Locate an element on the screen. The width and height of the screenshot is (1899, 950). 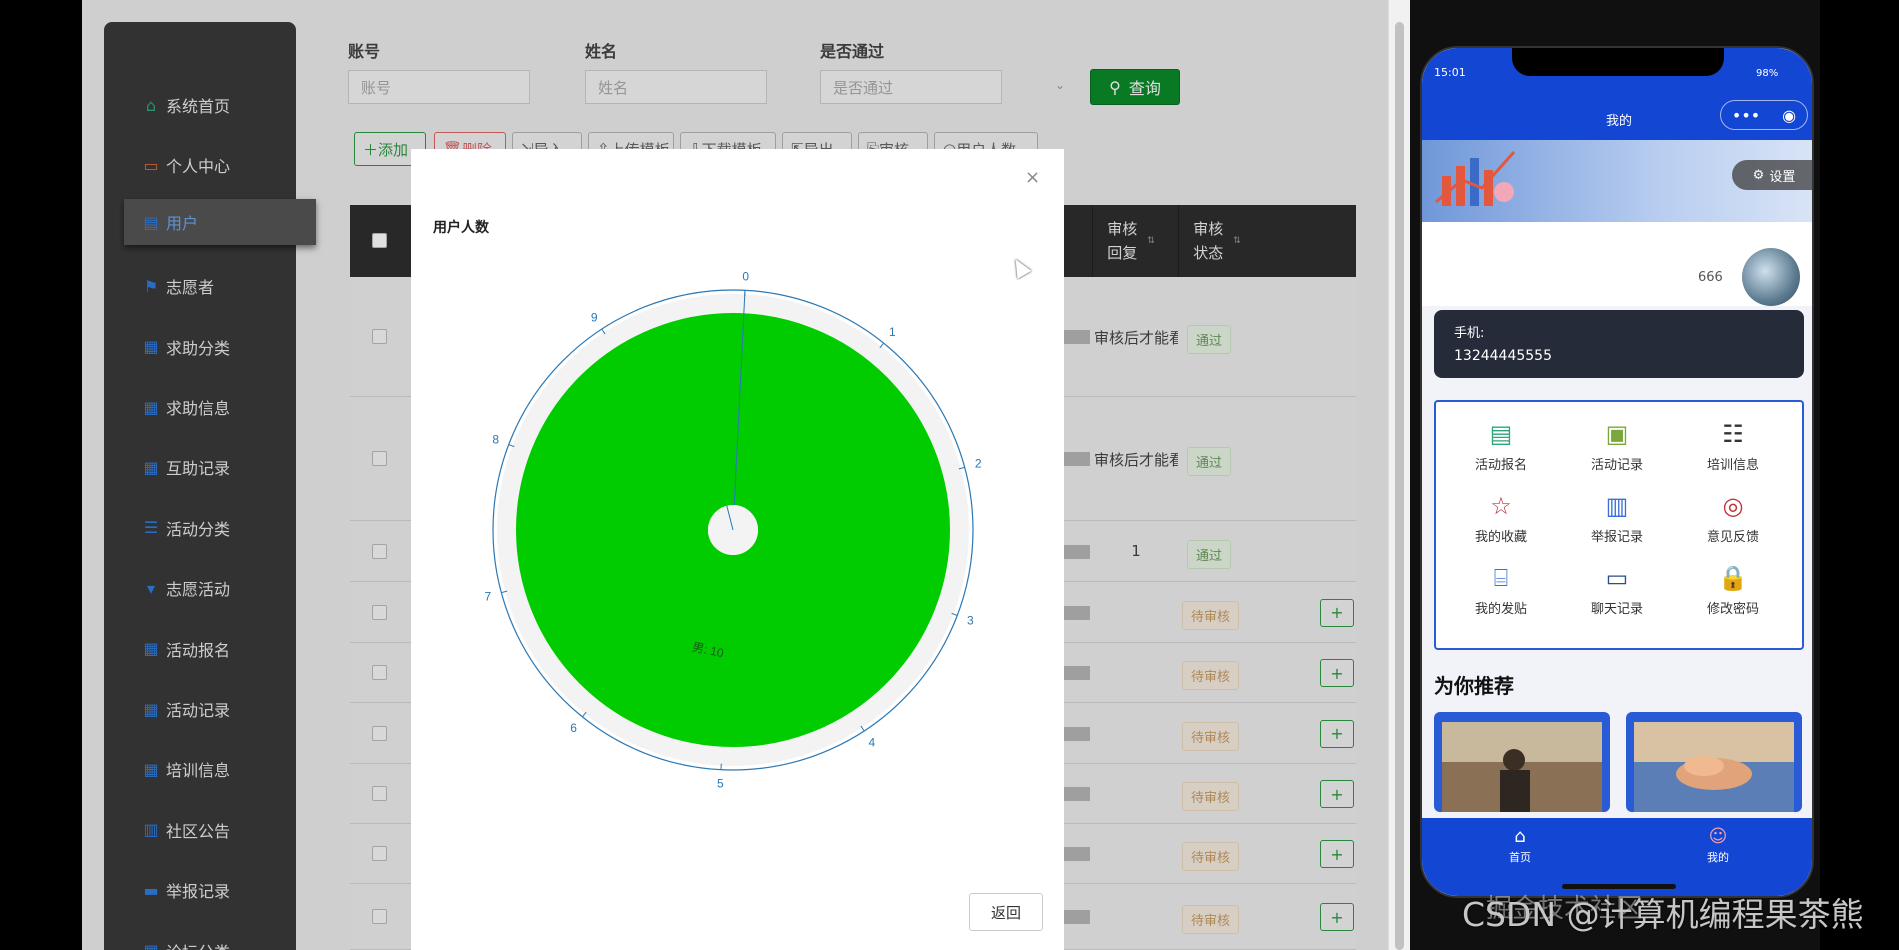
status-battery: 98% is located at coordinates (1767, 73).